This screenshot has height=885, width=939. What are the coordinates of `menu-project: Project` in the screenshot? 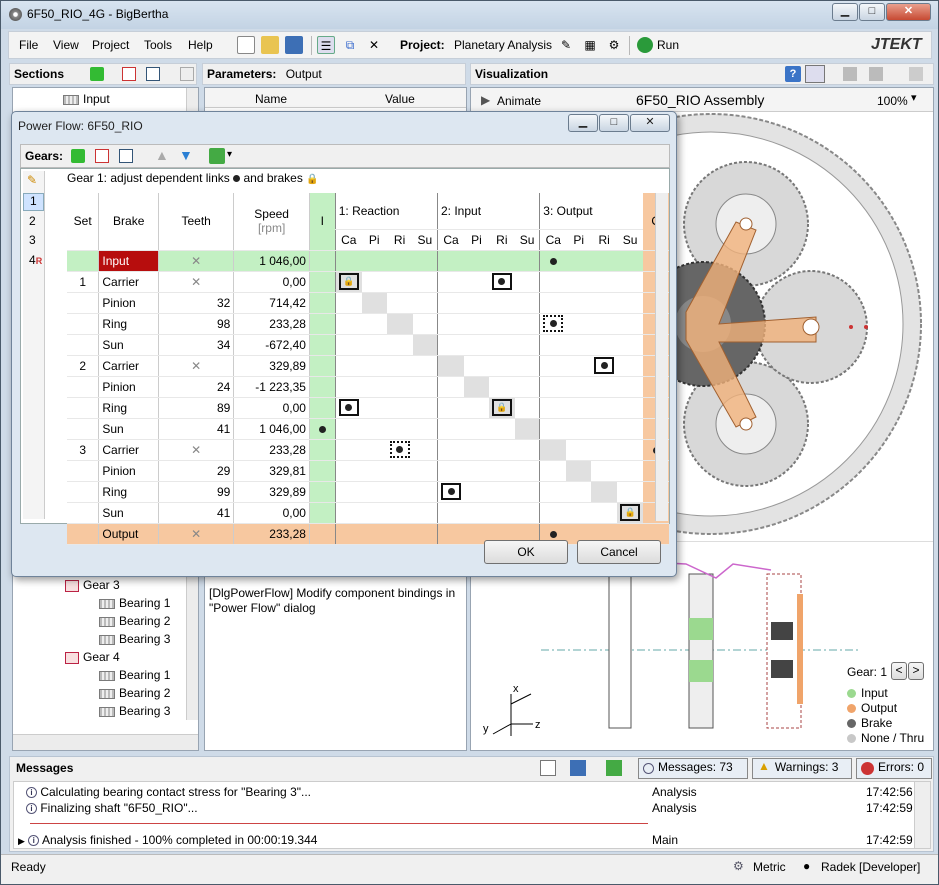 It's located at (110, 45).